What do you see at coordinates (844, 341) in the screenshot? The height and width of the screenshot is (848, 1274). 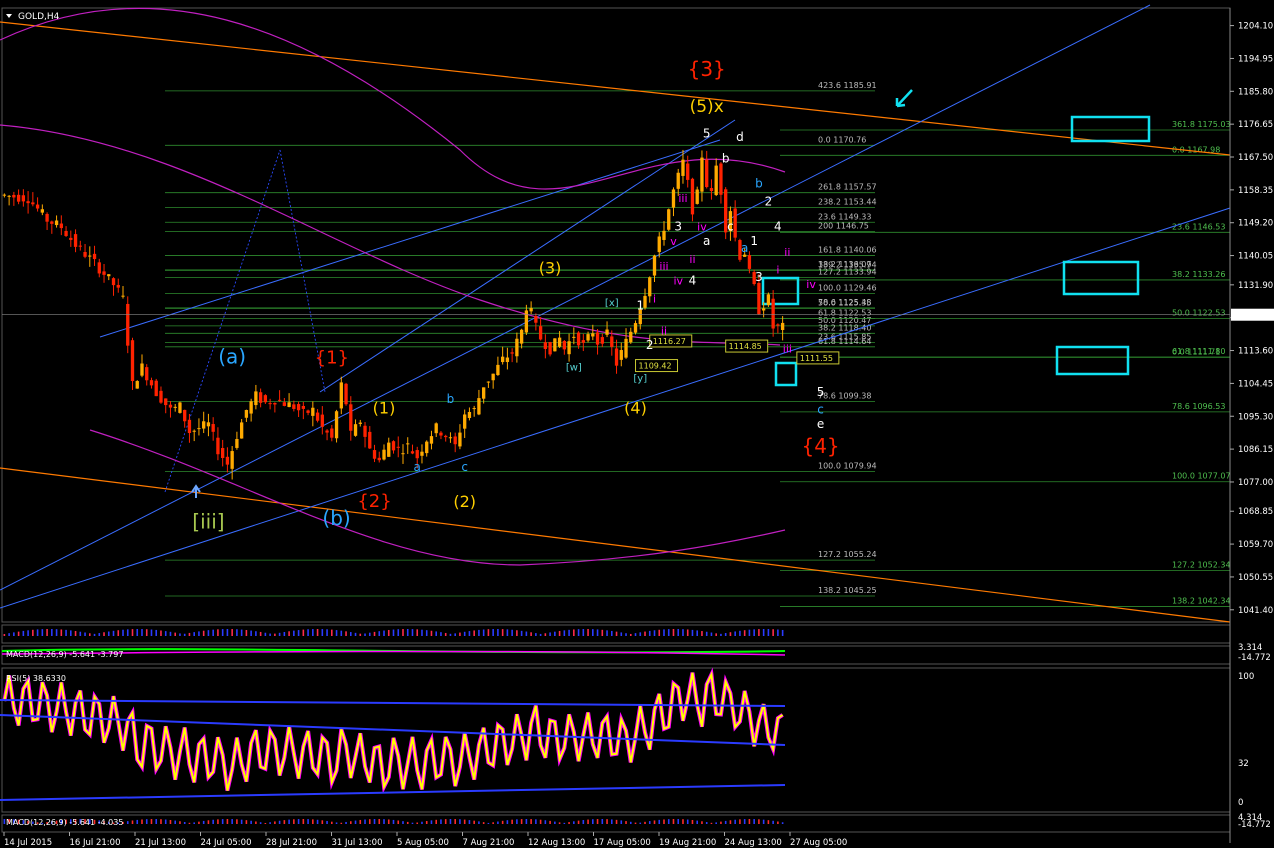 I see `fib-label: 61.8 1114.64` at bounding box center [844, 341].